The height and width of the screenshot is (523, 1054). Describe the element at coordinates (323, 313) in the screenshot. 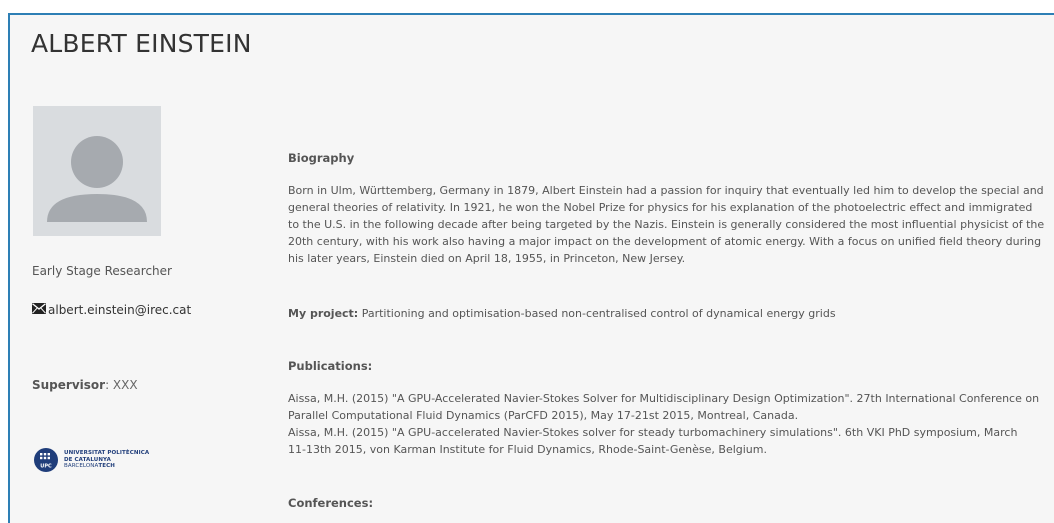

I see `project-label: My project:` at that location.